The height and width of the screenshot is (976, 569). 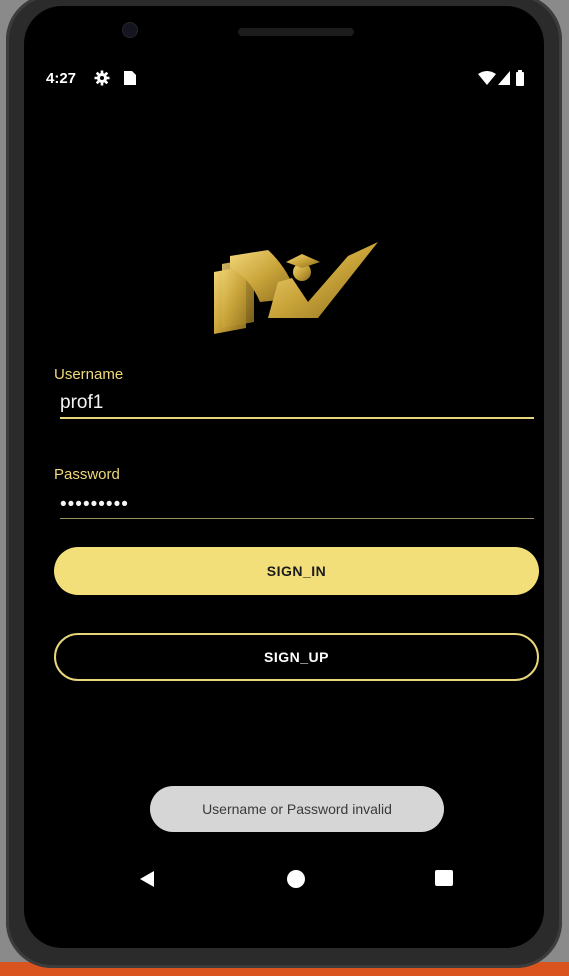 What do you see at coordinates (297, 518) in the screenshot?
I see `password-underline` at bounding box center [297, 518].